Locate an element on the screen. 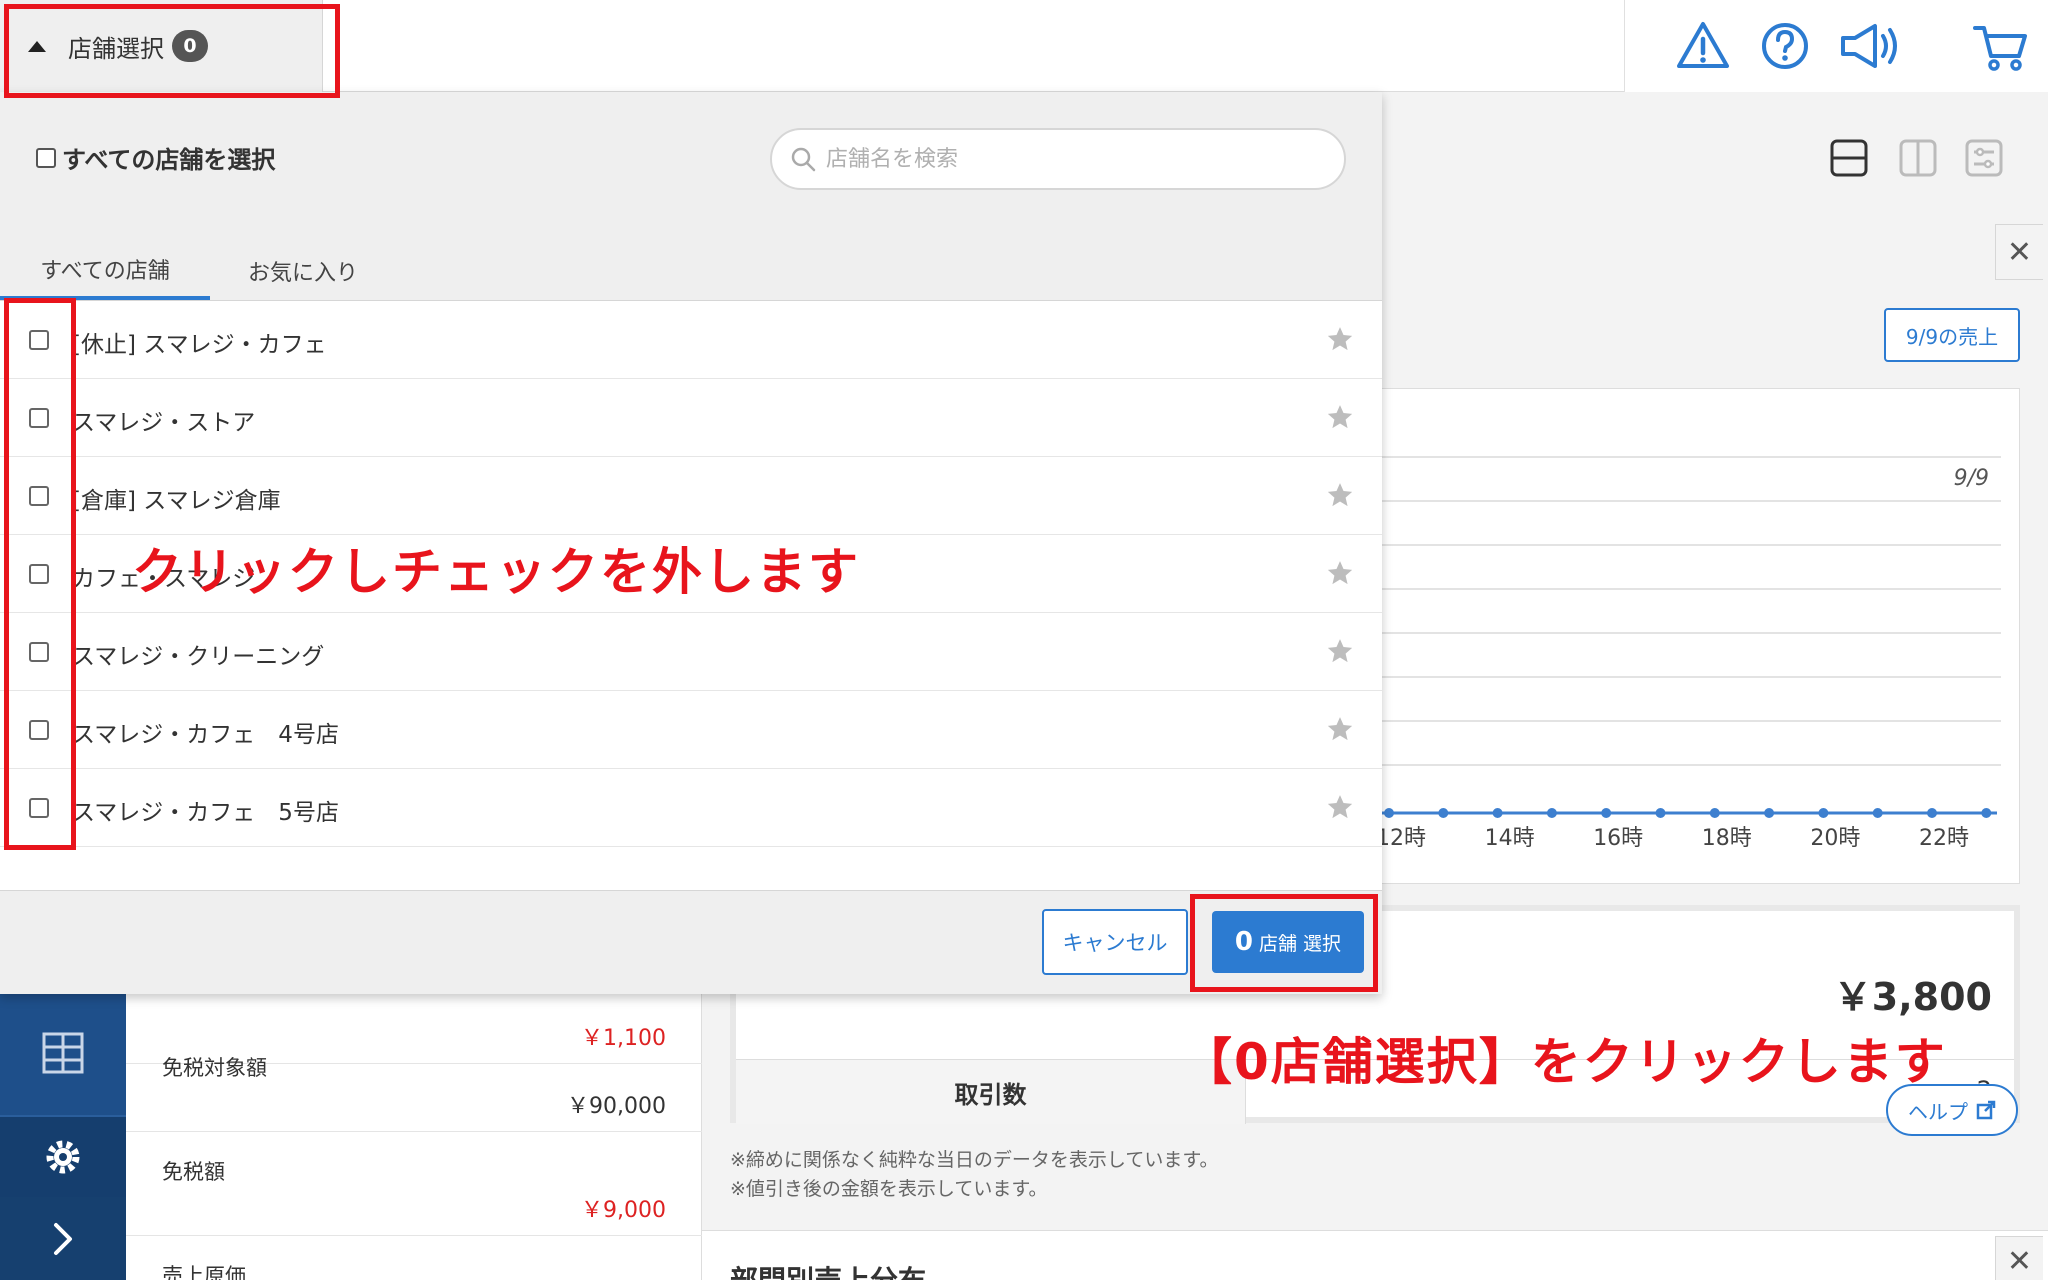  store-row: [休止] スマレジ・カフェ is located at coordinates (691, 340).